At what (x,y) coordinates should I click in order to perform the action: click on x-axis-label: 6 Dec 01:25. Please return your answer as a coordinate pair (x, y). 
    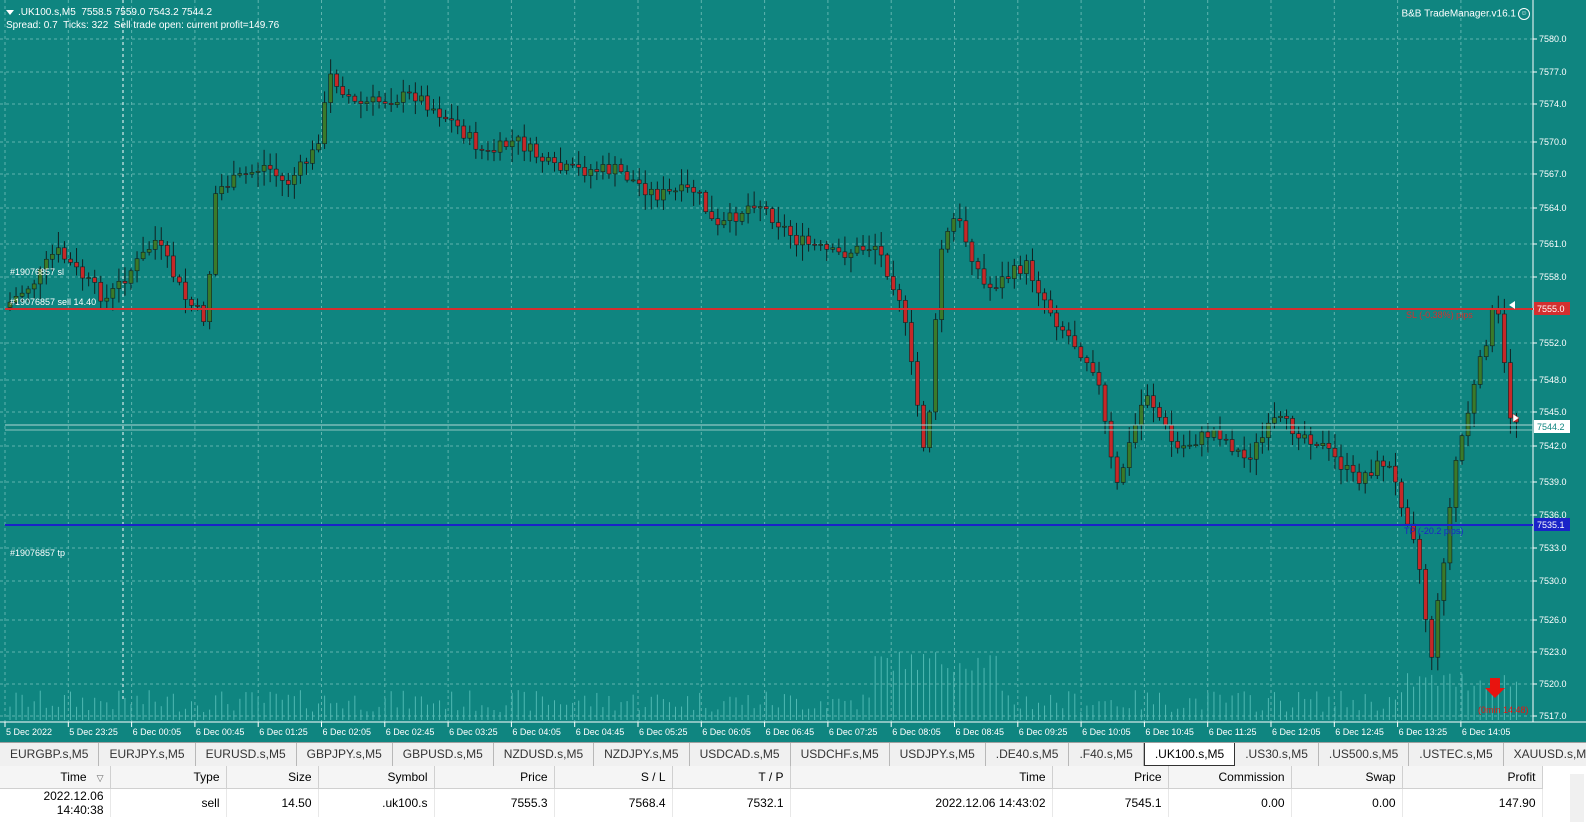
    Looking at the image, I should click on (283, 732).